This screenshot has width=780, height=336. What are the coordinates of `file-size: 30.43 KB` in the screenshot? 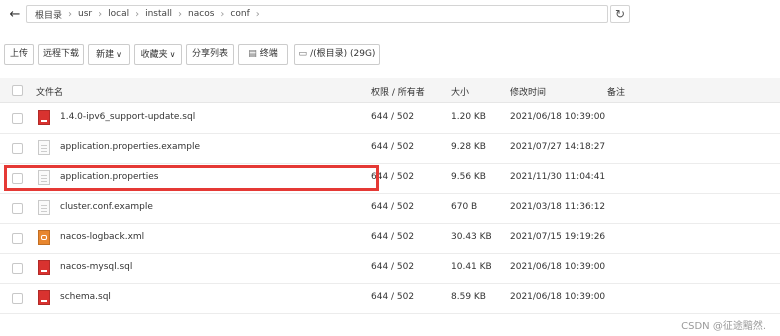 It's located at (471, 237).